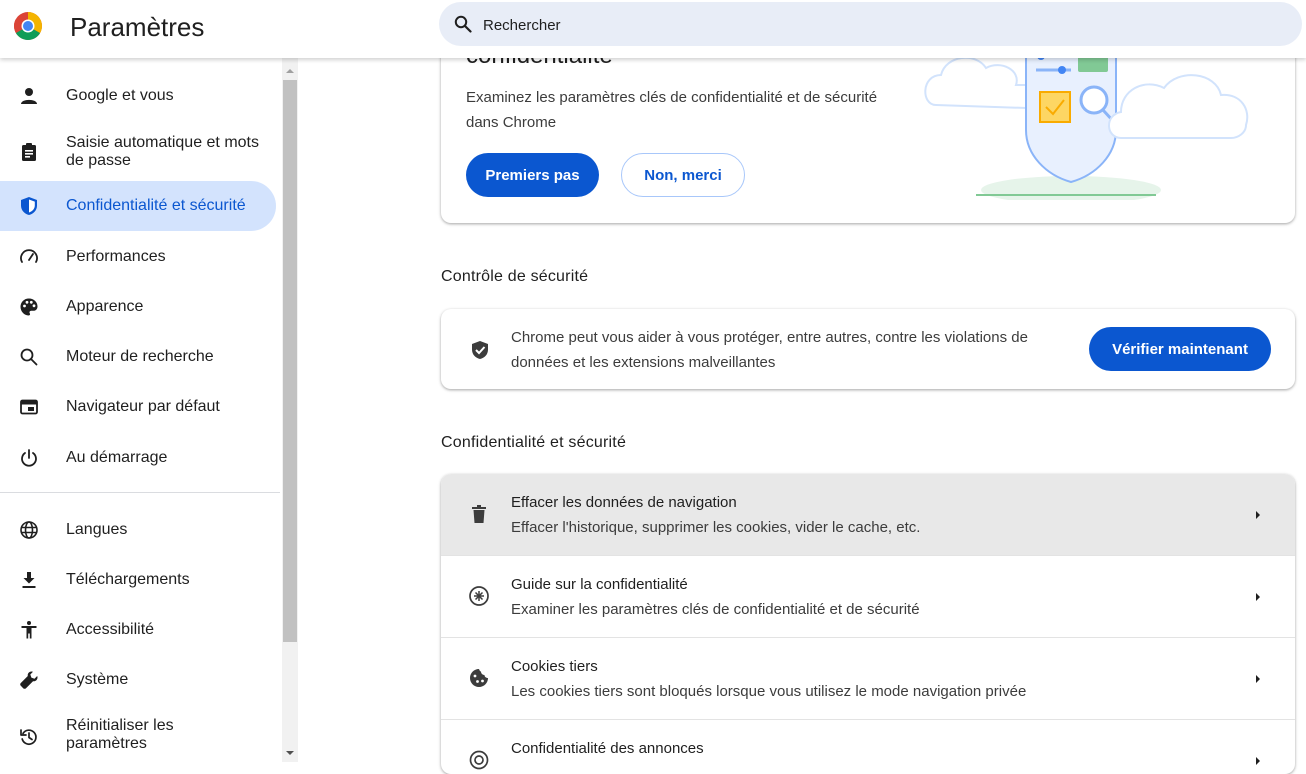  Describe the element at coordinates (1180, 349) in the screenshot. I see `check-now-button: Vérifier maintenant` at that location.